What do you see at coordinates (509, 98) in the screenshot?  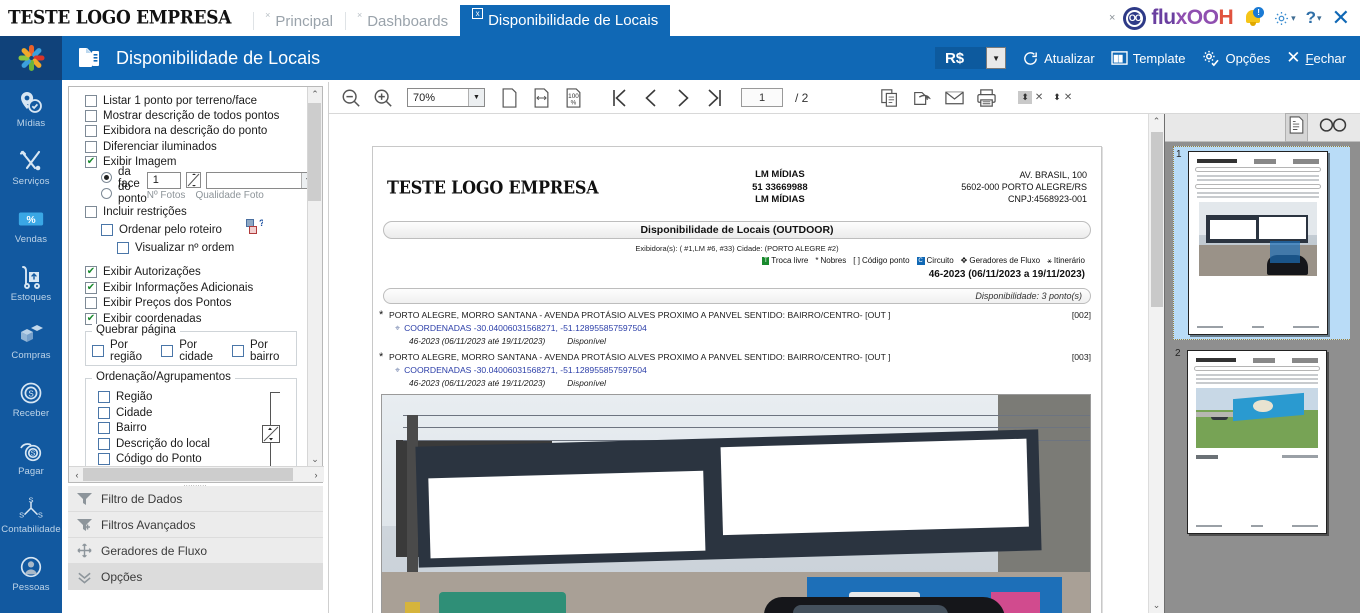 I see `fit-page-icon` at bounding box center [509, 98].